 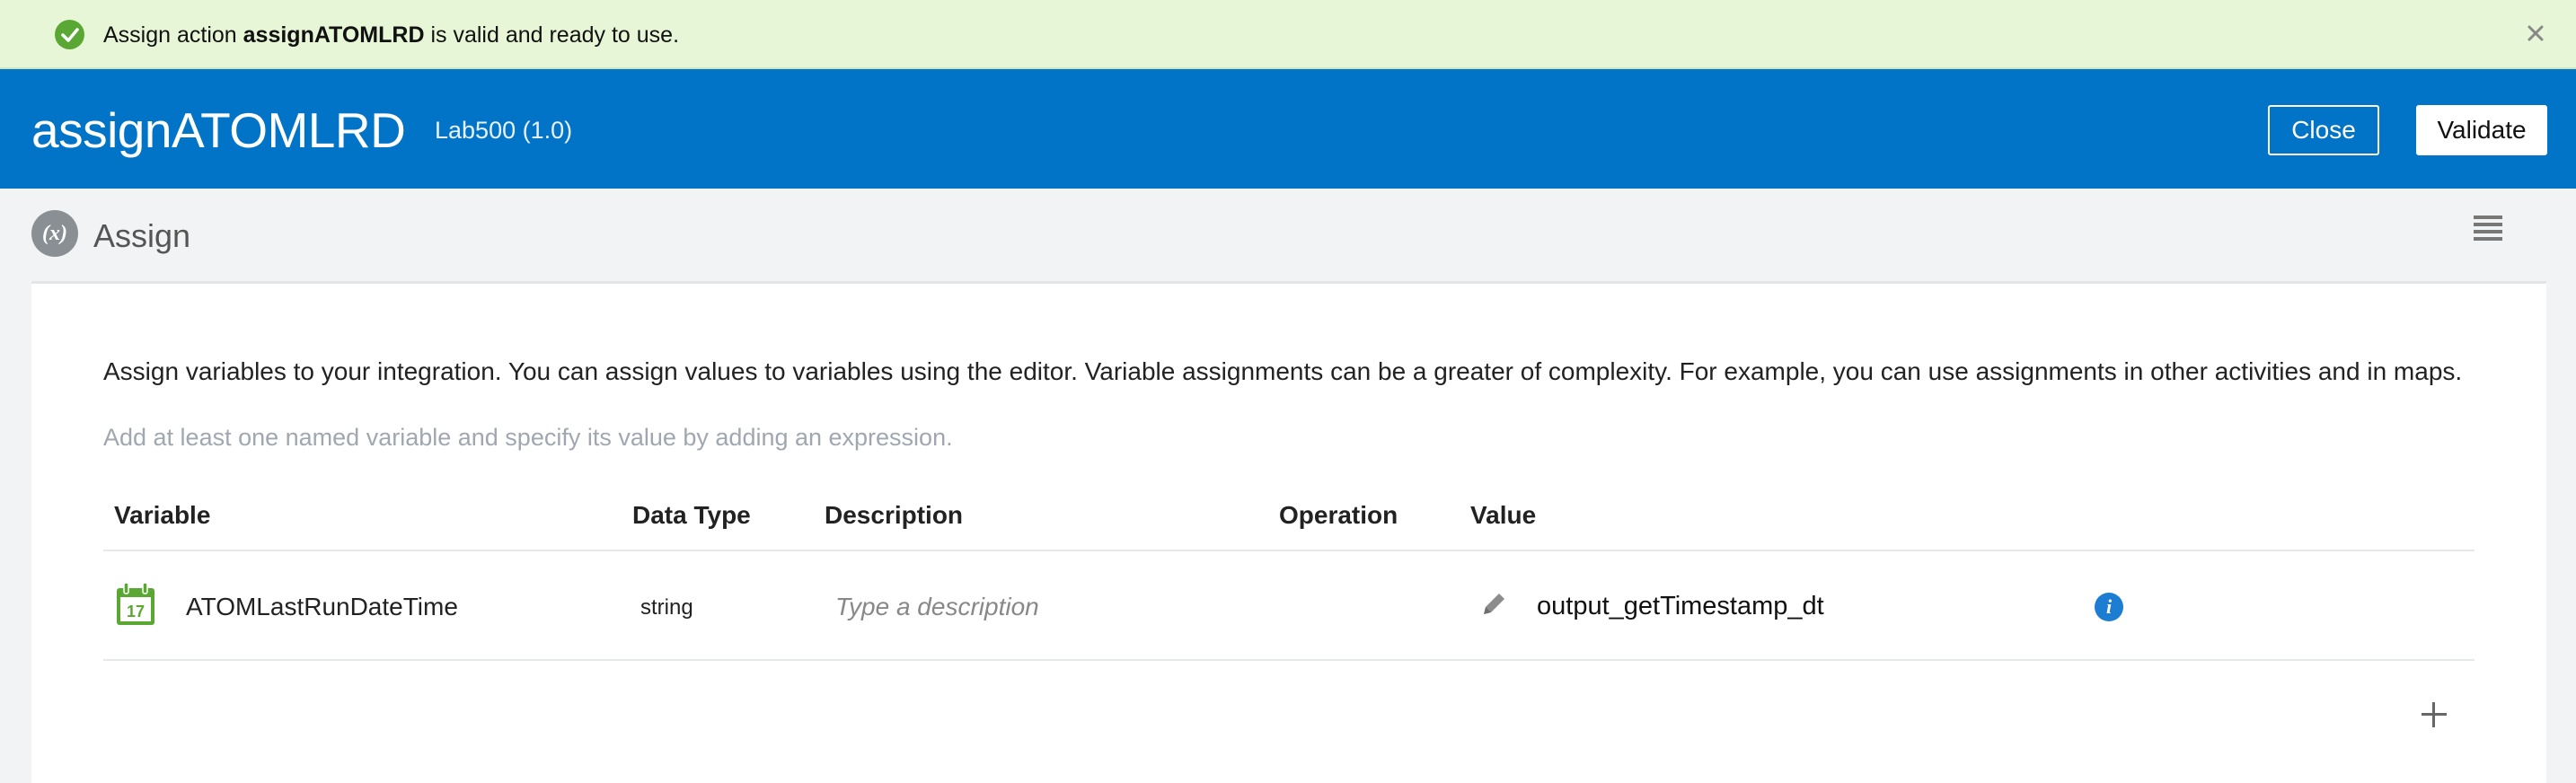 What do you see at coordinates (1503, 515) in the screenshot?
I see `column-header-value: Value` at bounding box center [1503, 515].